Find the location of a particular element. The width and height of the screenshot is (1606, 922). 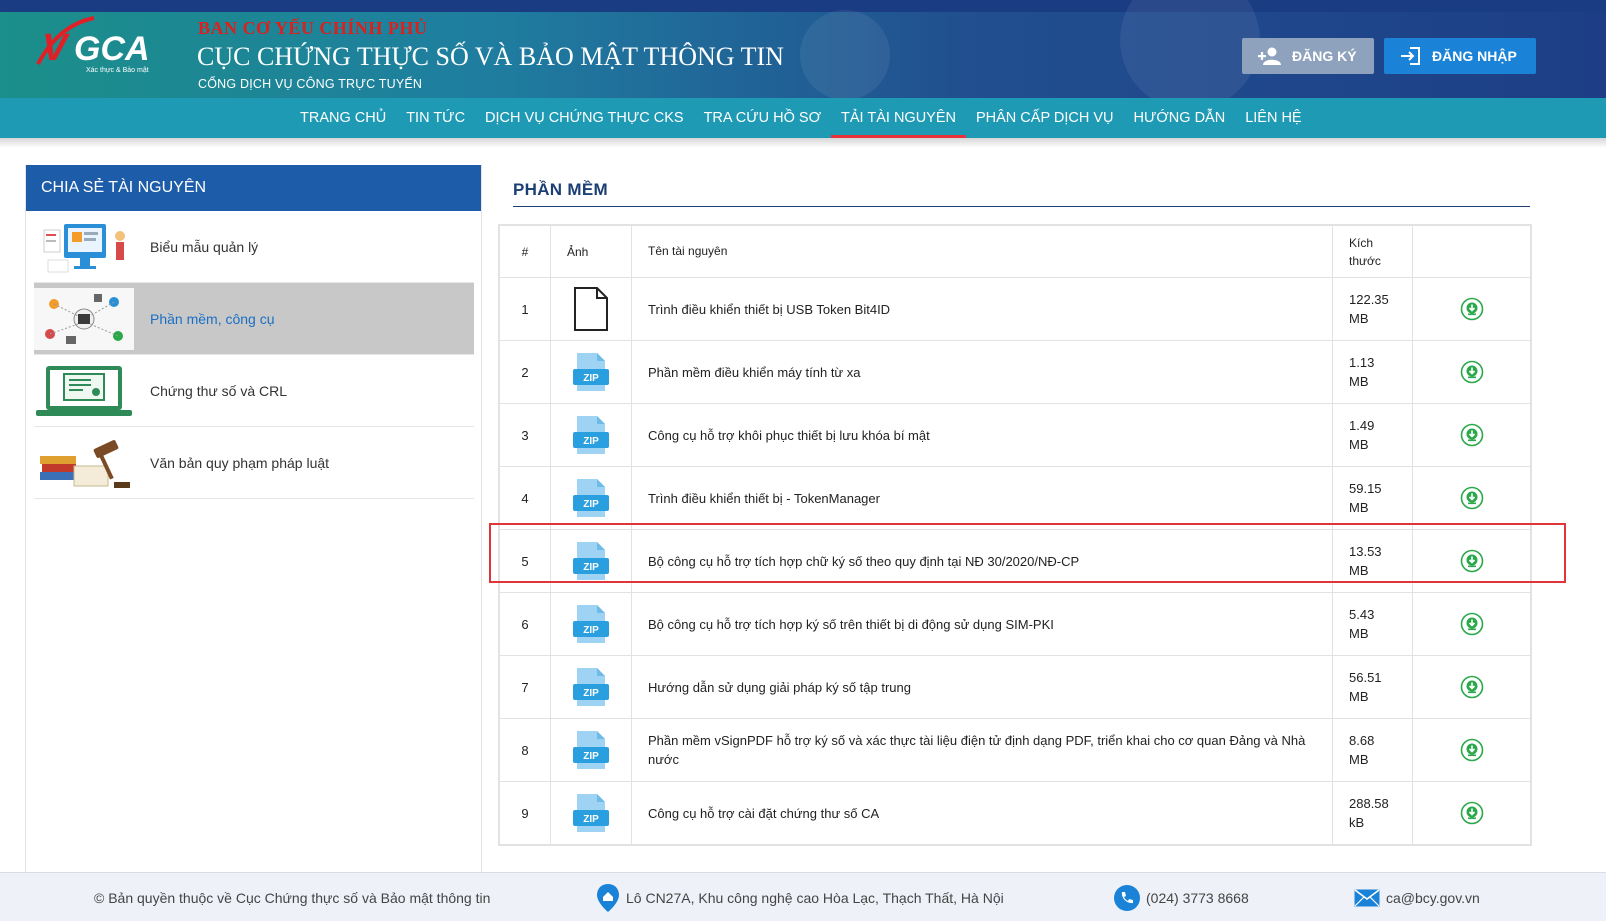

location-pin-icon is located at coordinates (608, 897).